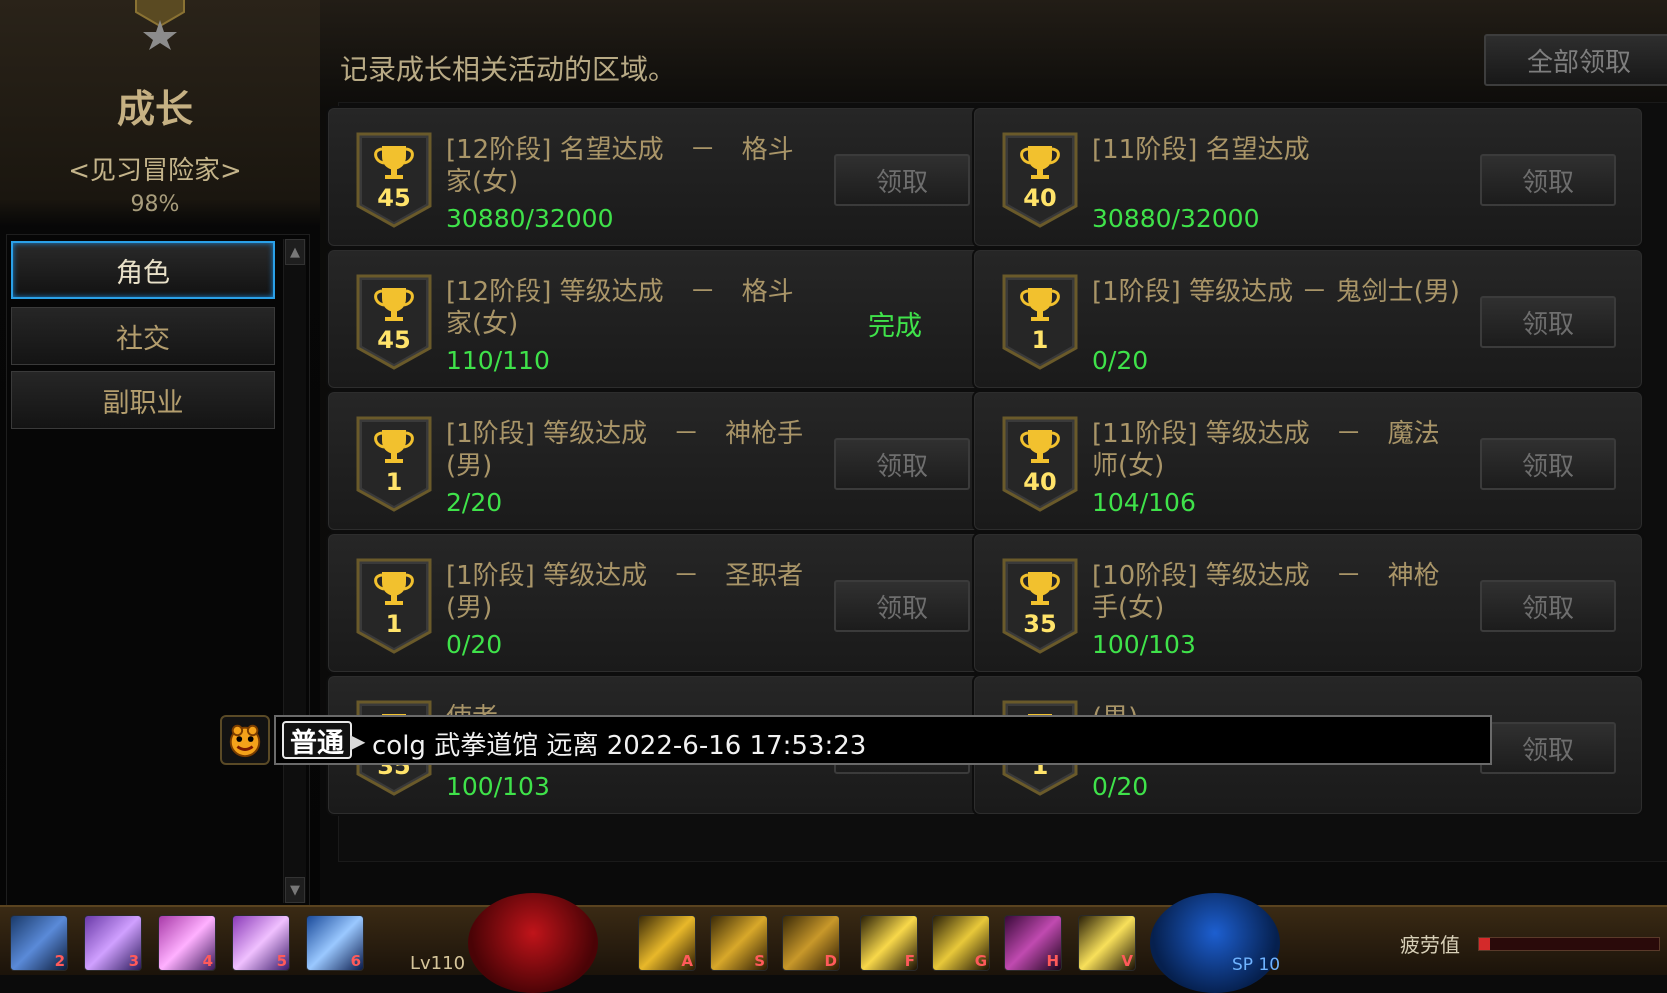 Image resolution: width=1667 pixels, height=993 pixels. I want to click on category-percent: 98%, so click(155, 204).